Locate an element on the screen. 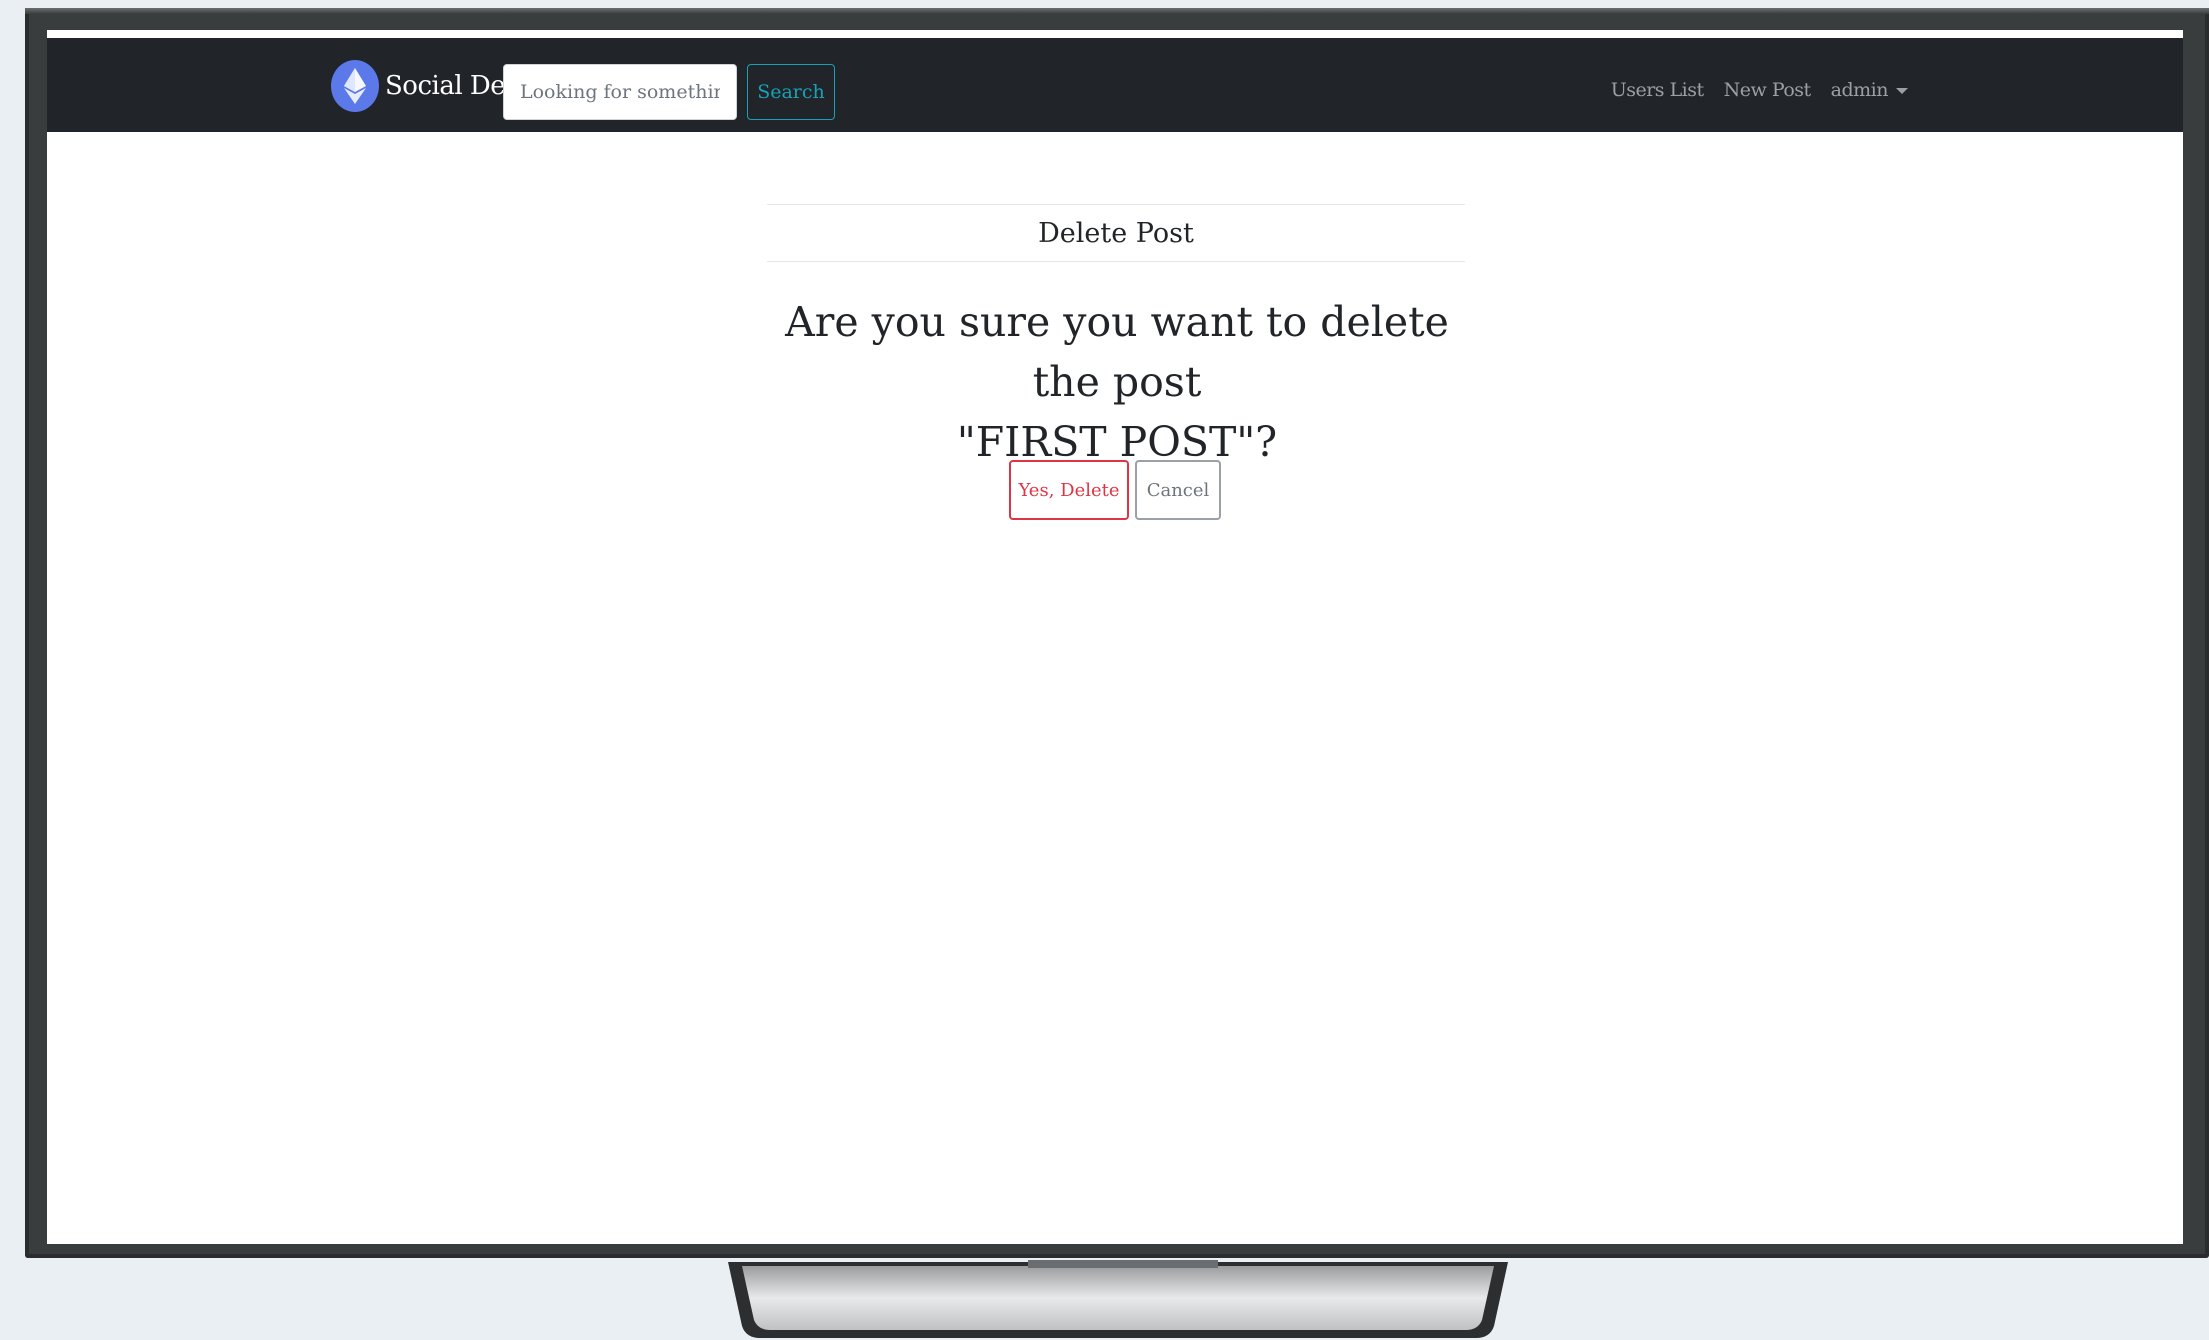 Image resolution: width=2209 pixels, height=1340 pixels. page-title: Delete Post is located at coordinates (1116, 233).